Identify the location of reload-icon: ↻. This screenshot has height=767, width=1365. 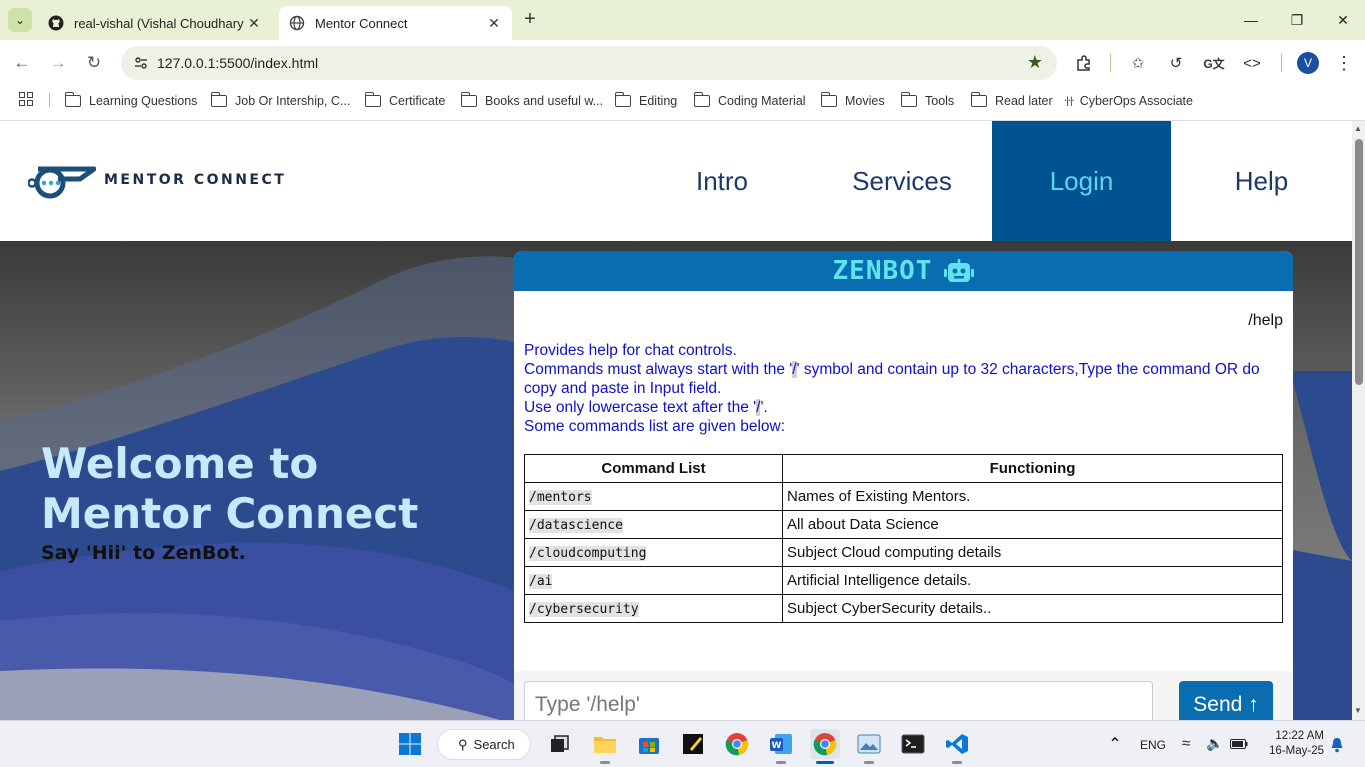
(94, 63).